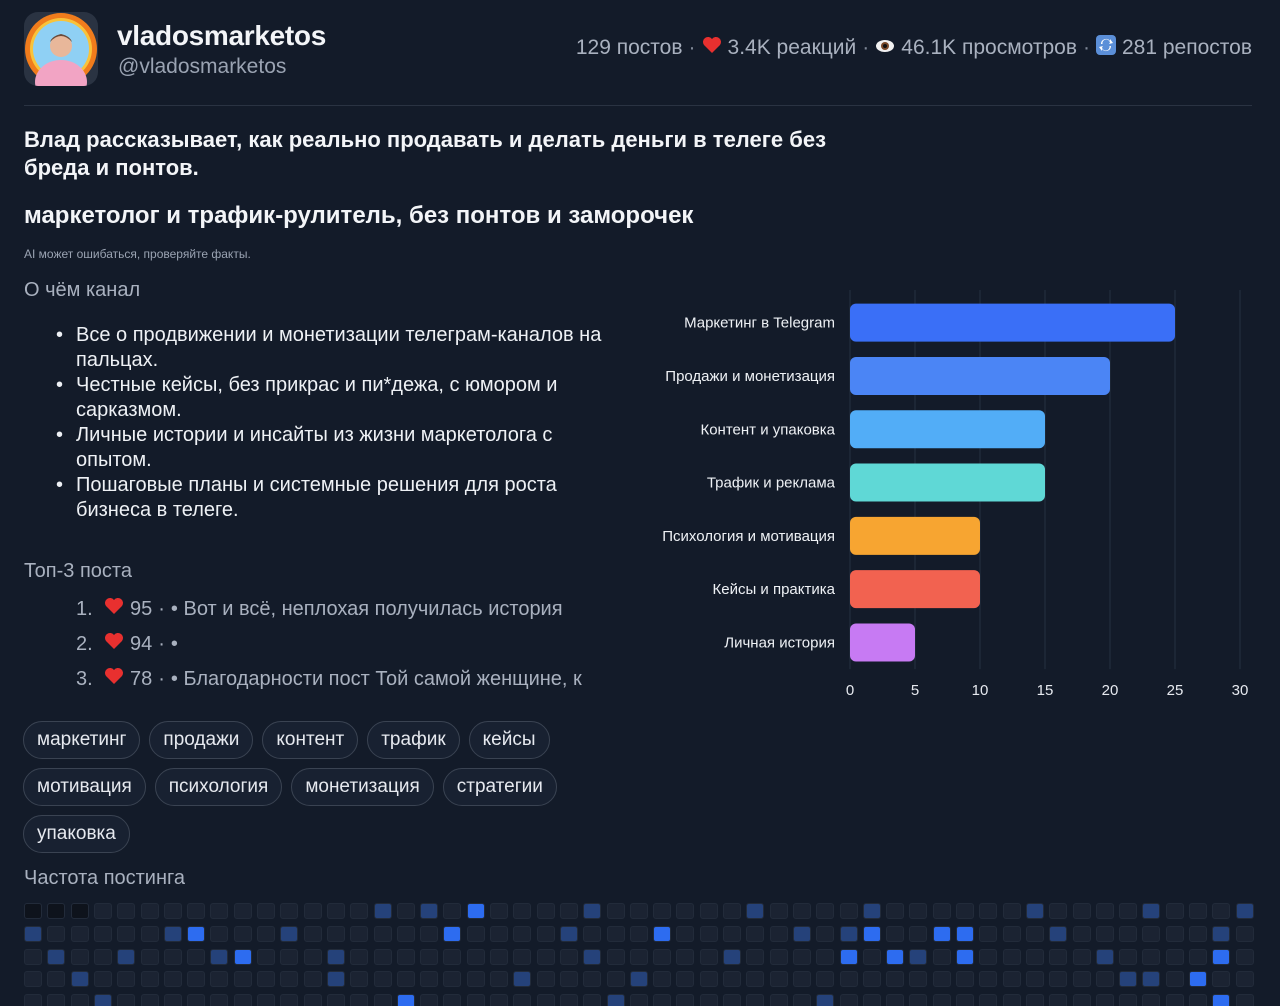  I want to click on tag-chip: кейсы, so click(509, 740).